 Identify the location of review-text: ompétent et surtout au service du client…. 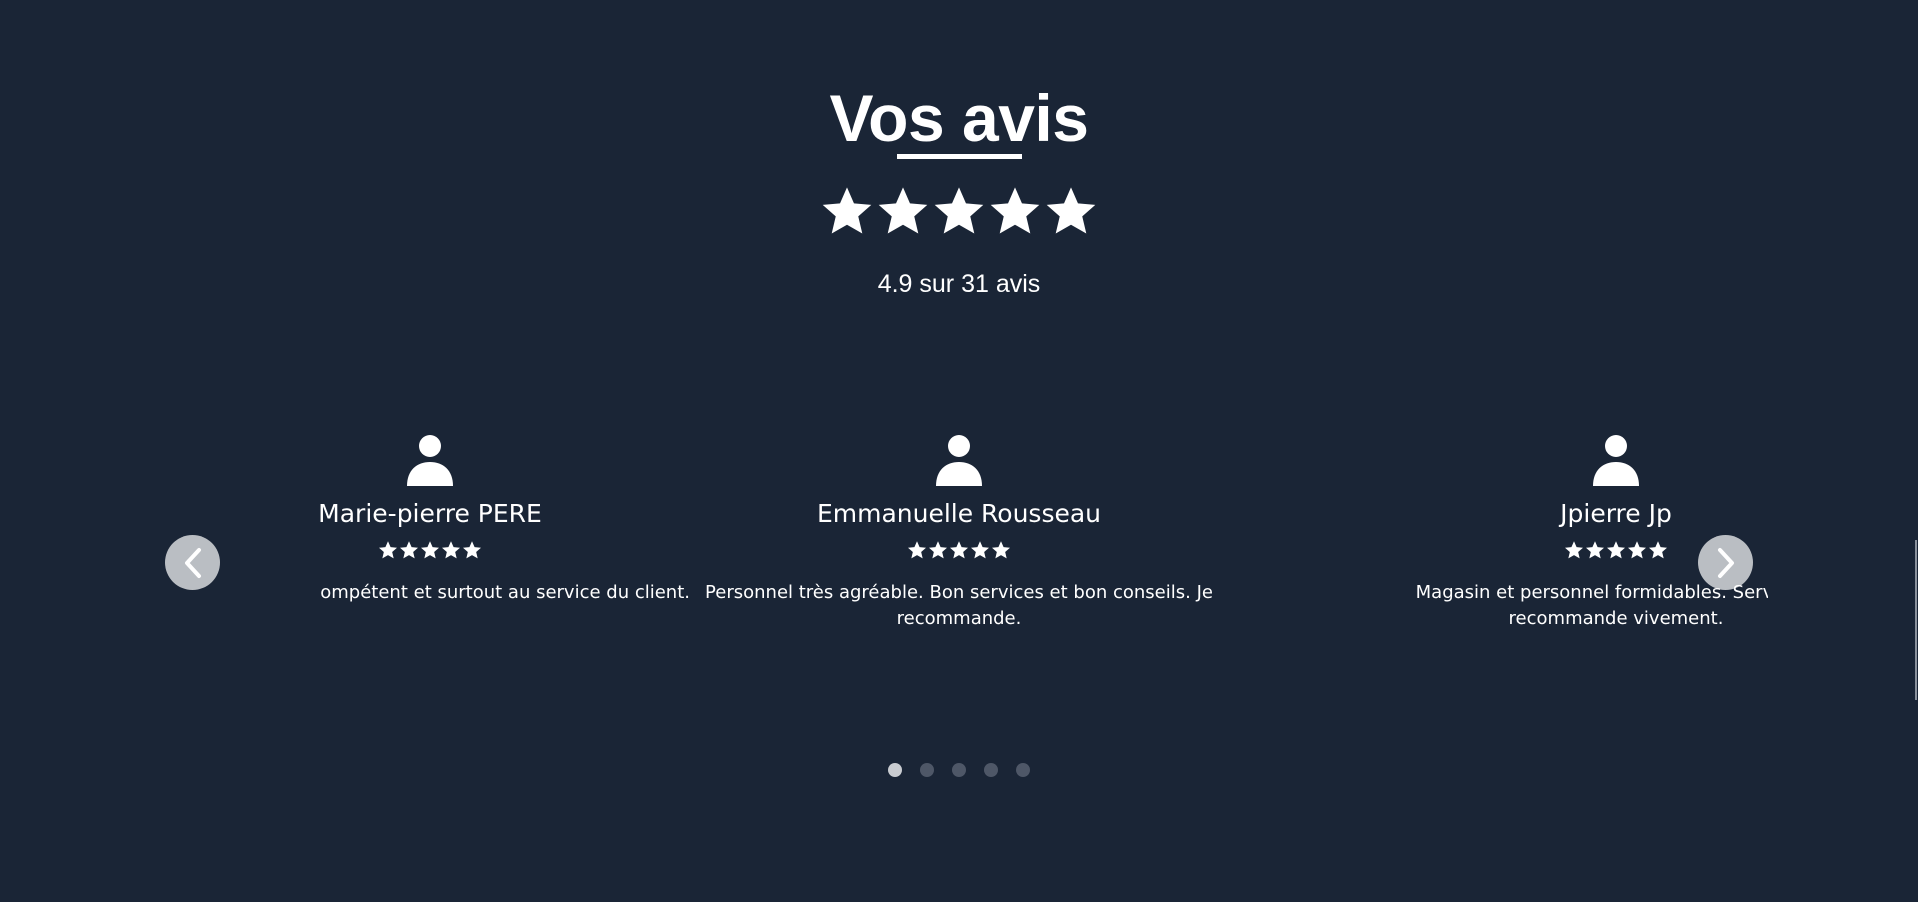
(505, 592).